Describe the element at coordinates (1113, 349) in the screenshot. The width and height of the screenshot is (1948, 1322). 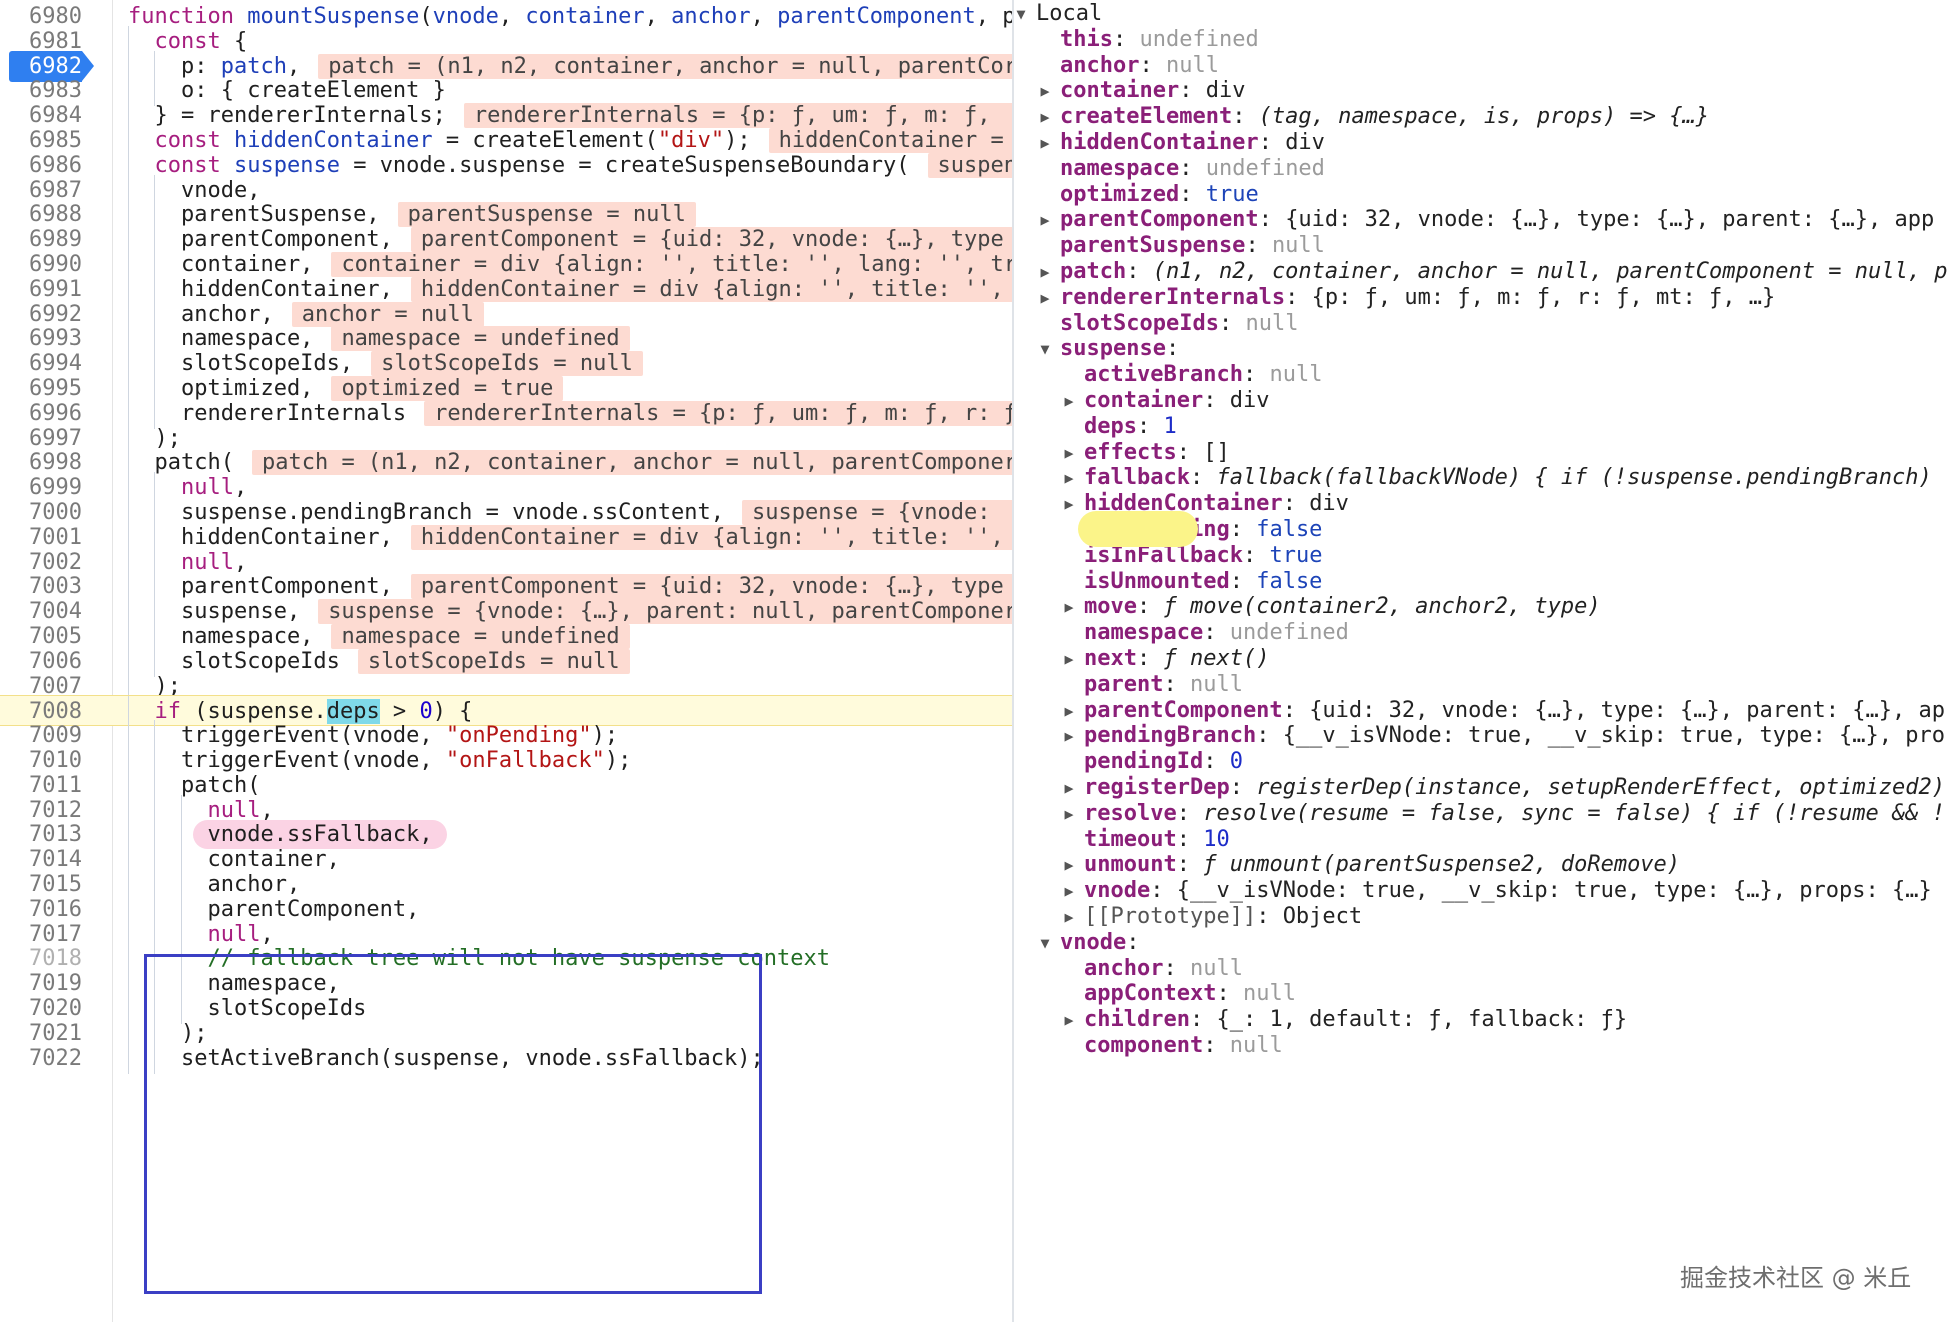
I see `property-key: suspense` at that location.